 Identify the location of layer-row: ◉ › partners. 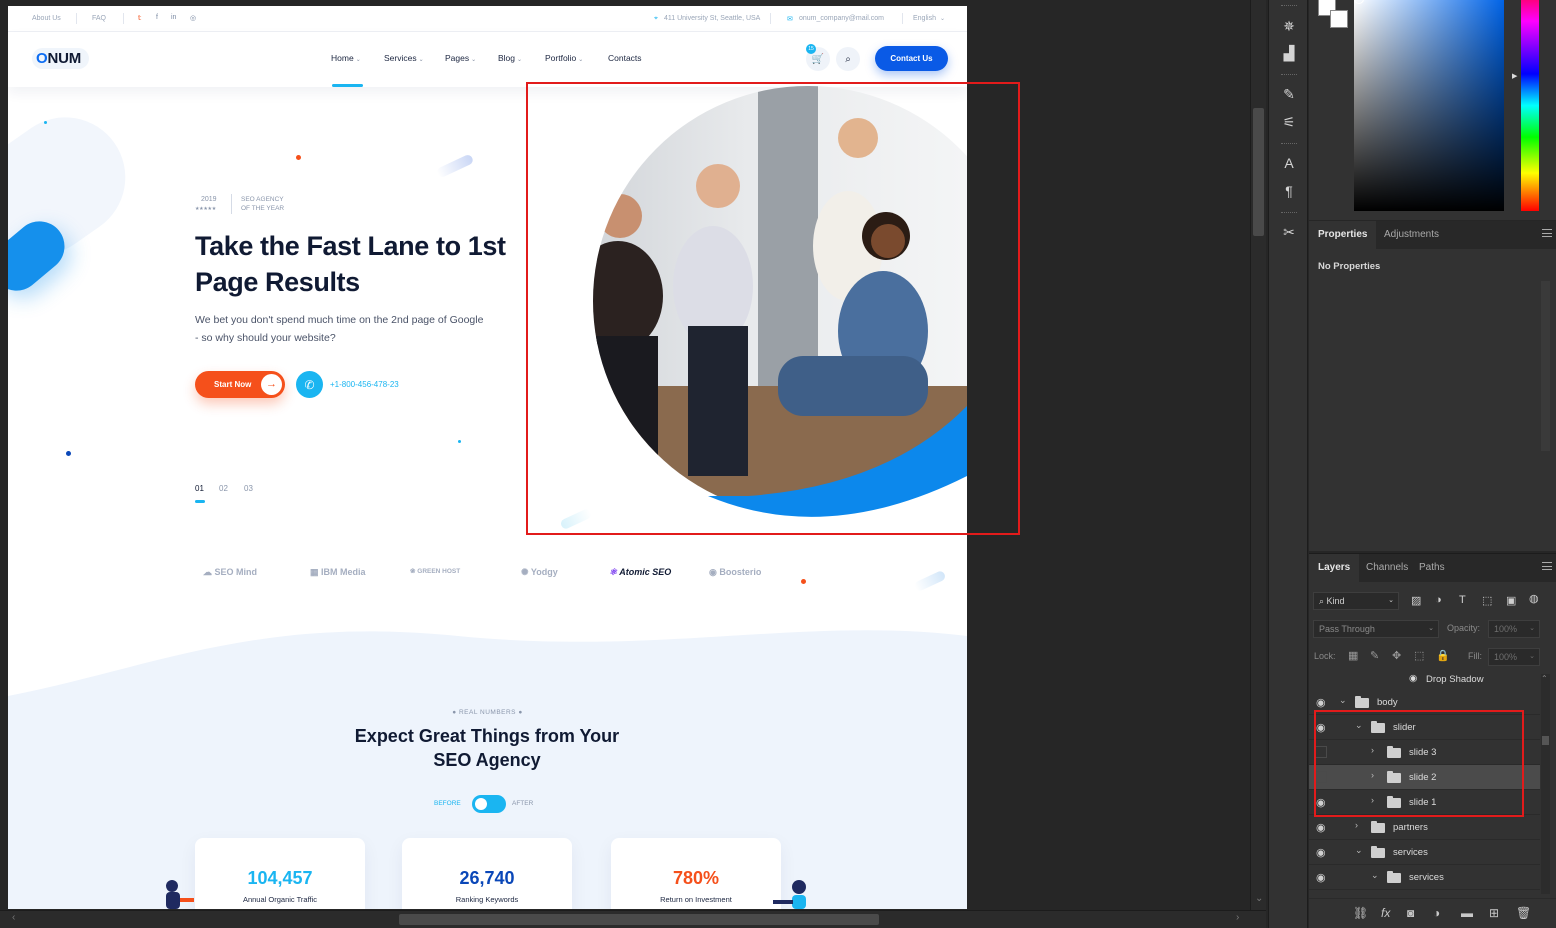
(1424, 827).